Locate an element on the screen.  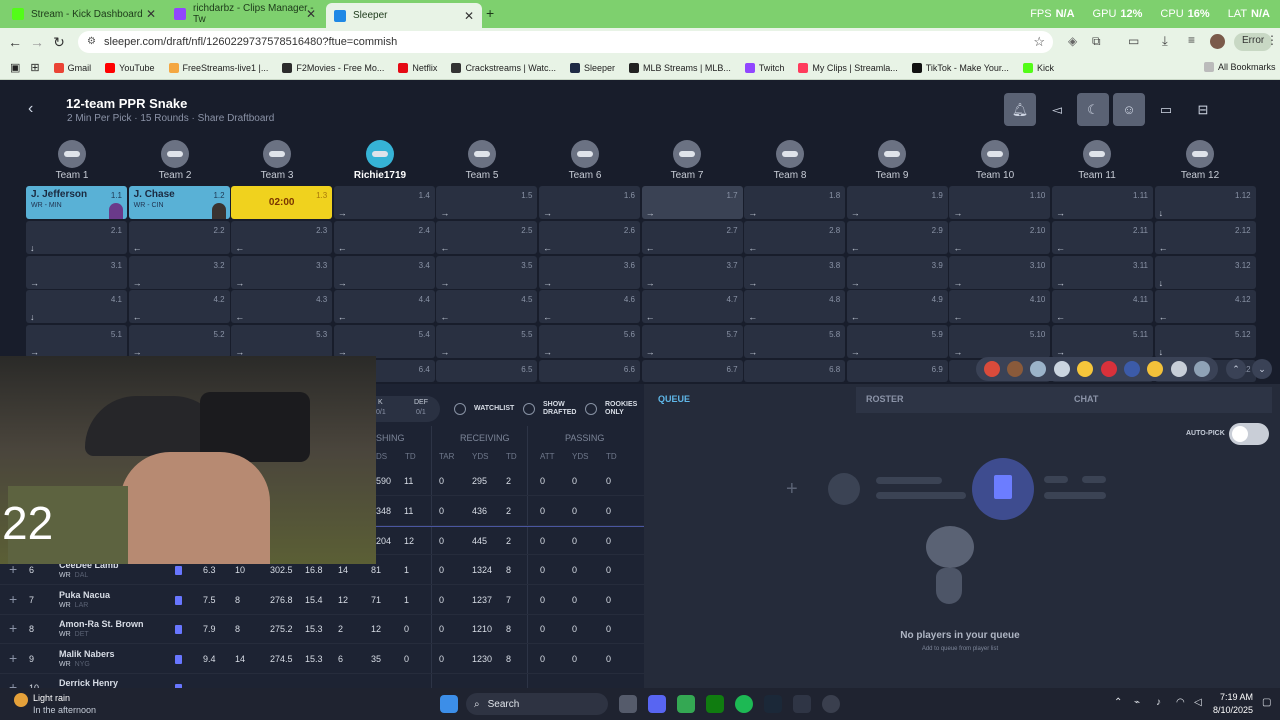
xbox-icon is located at coordinates (715, 704).